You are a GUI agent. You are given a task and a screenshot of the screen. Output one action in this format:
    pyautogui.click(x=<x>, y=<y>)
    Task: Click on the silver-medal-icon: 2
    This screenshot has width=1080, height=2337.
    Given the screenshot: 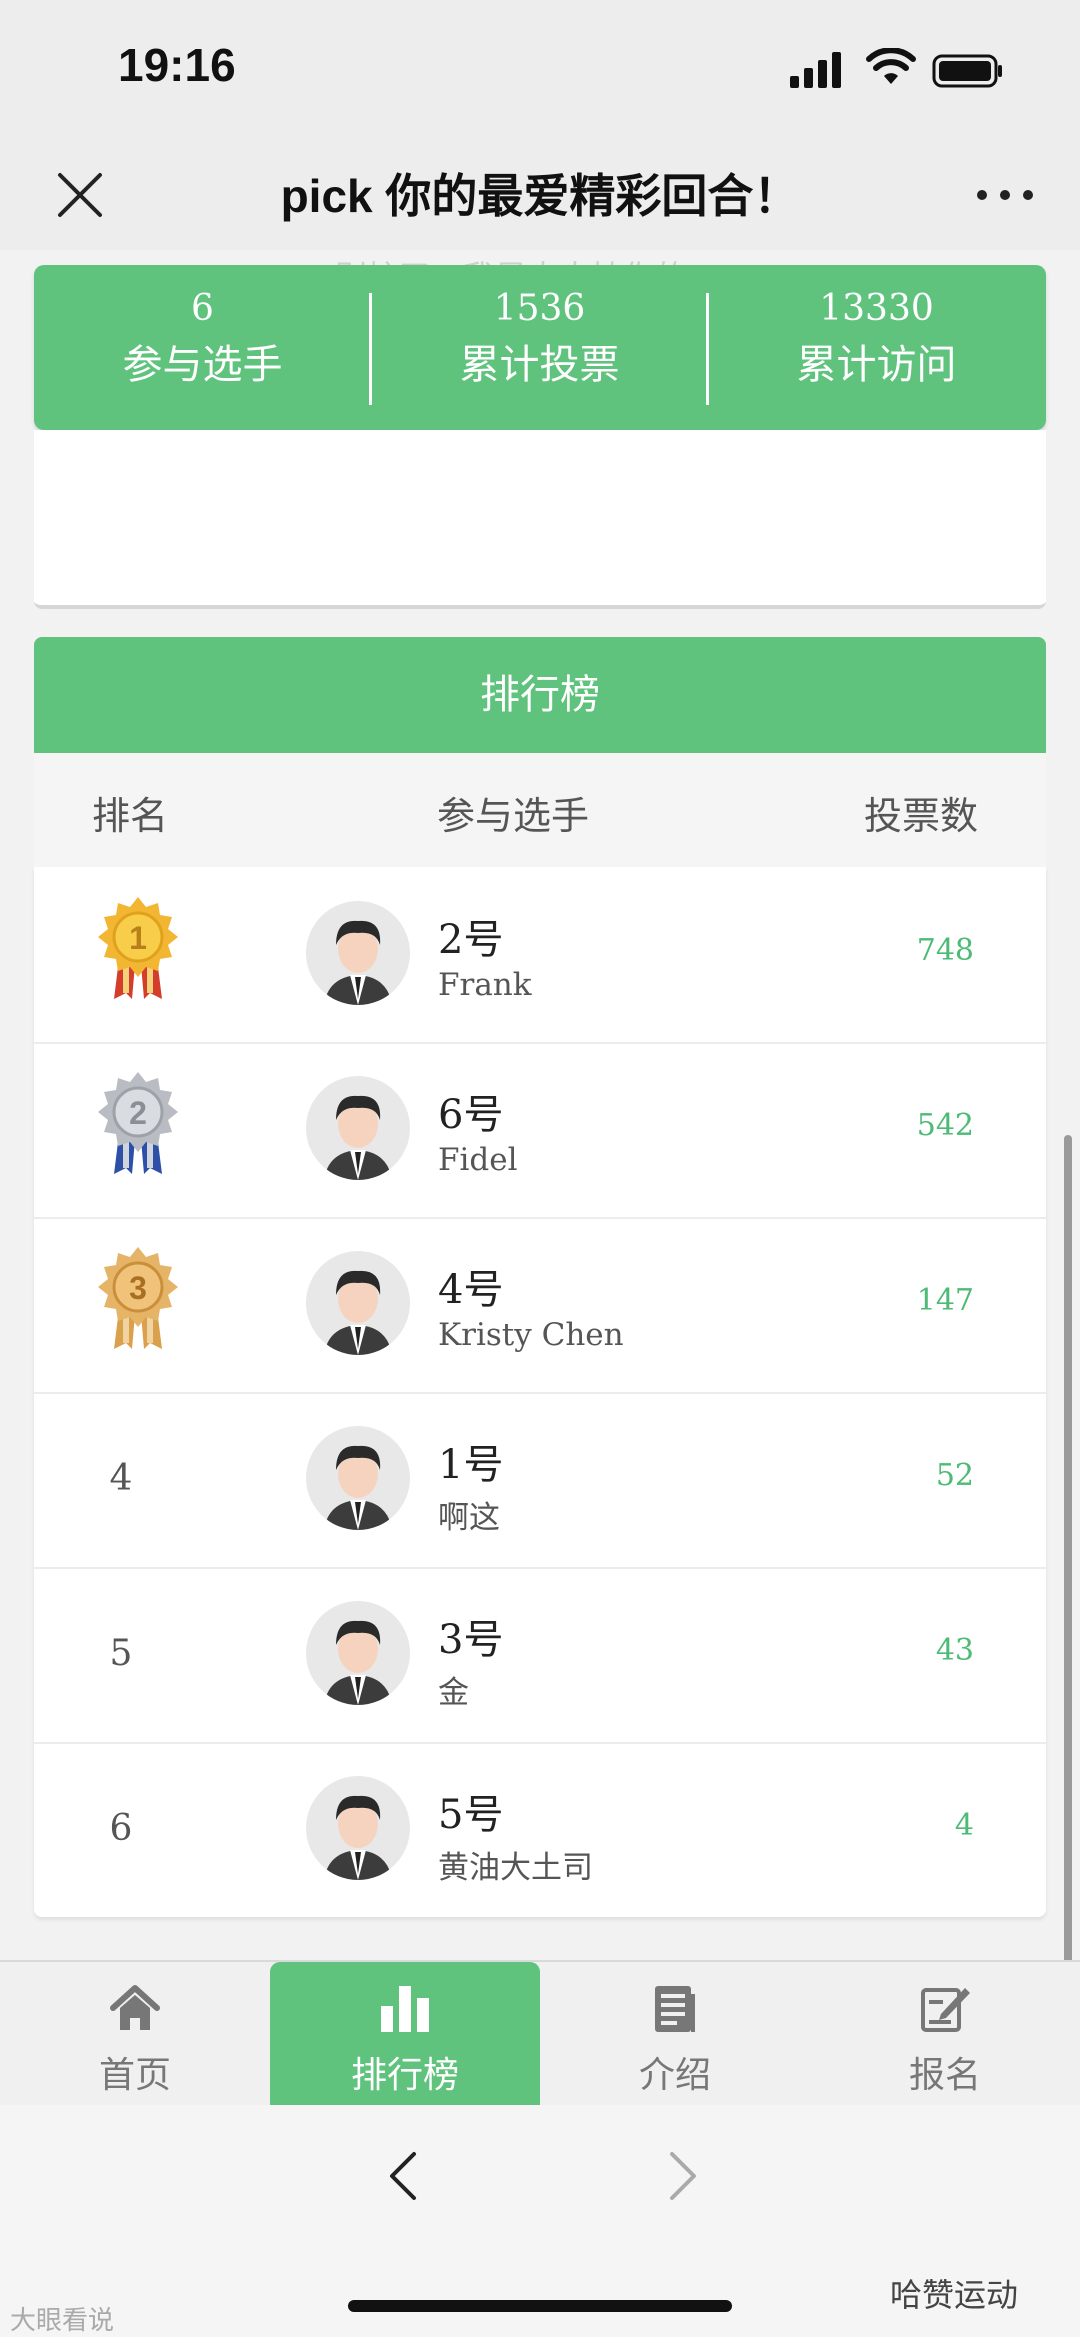 What is the action you would take?
    pyautogui.click(x=138, y=1123)
    